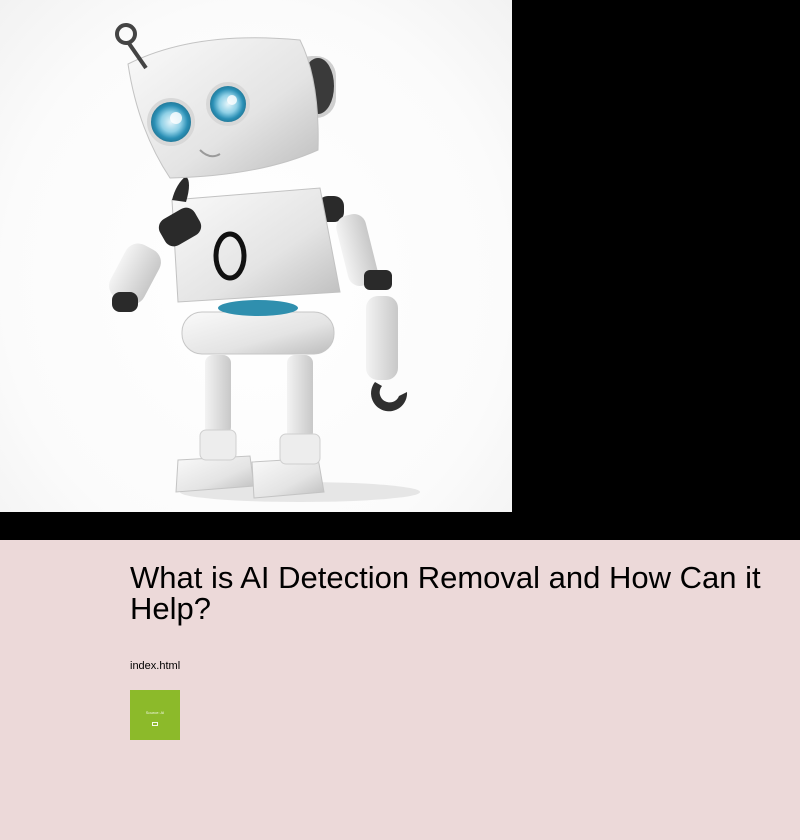 Image resolution: width=800 pixels, height=840 pixels. I want to click on index-link: index.html, so click(155, 666).